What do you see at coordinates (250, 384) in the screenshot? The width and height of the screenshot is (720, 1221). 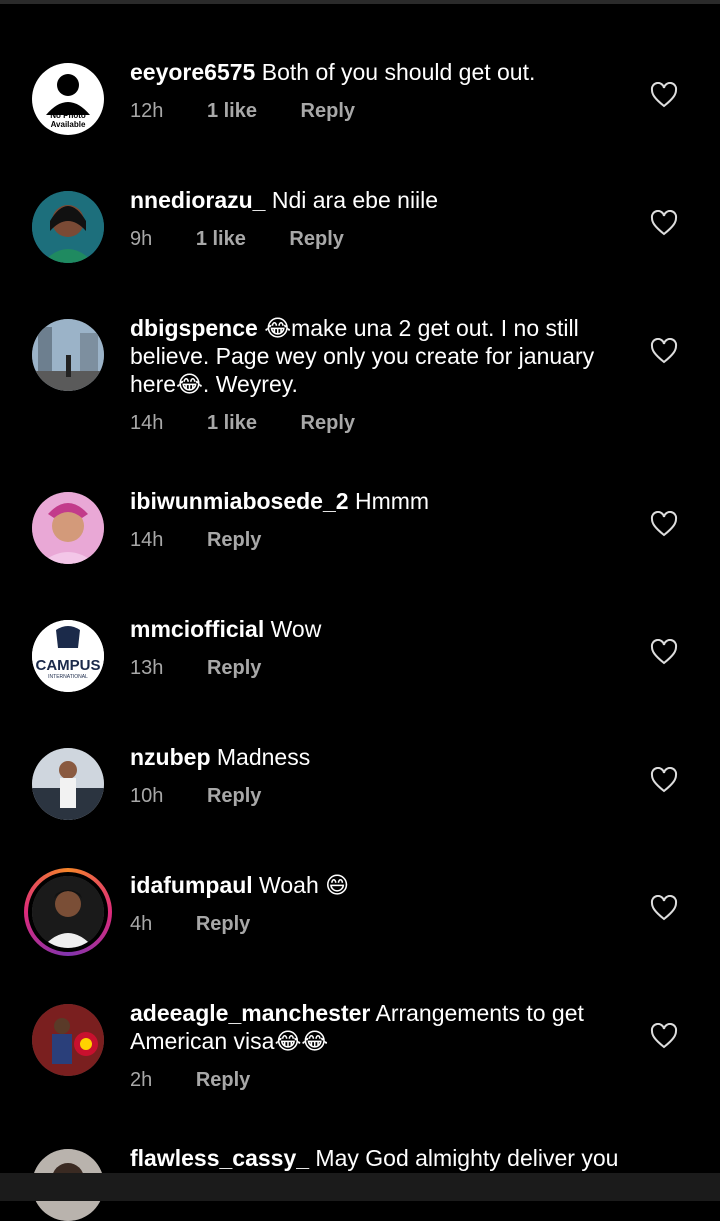 I see `comment-body: . Weyrey.` at bounding box center [250, 384].